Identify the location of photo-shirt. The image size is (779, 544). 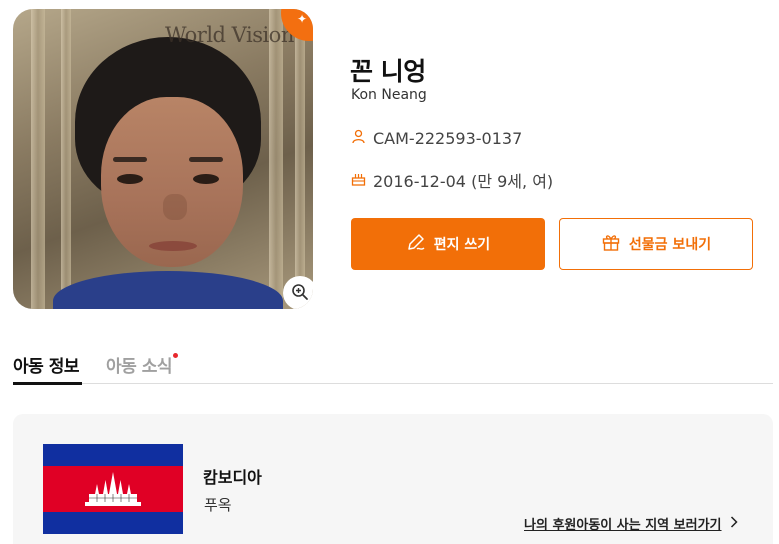
(168, 290).